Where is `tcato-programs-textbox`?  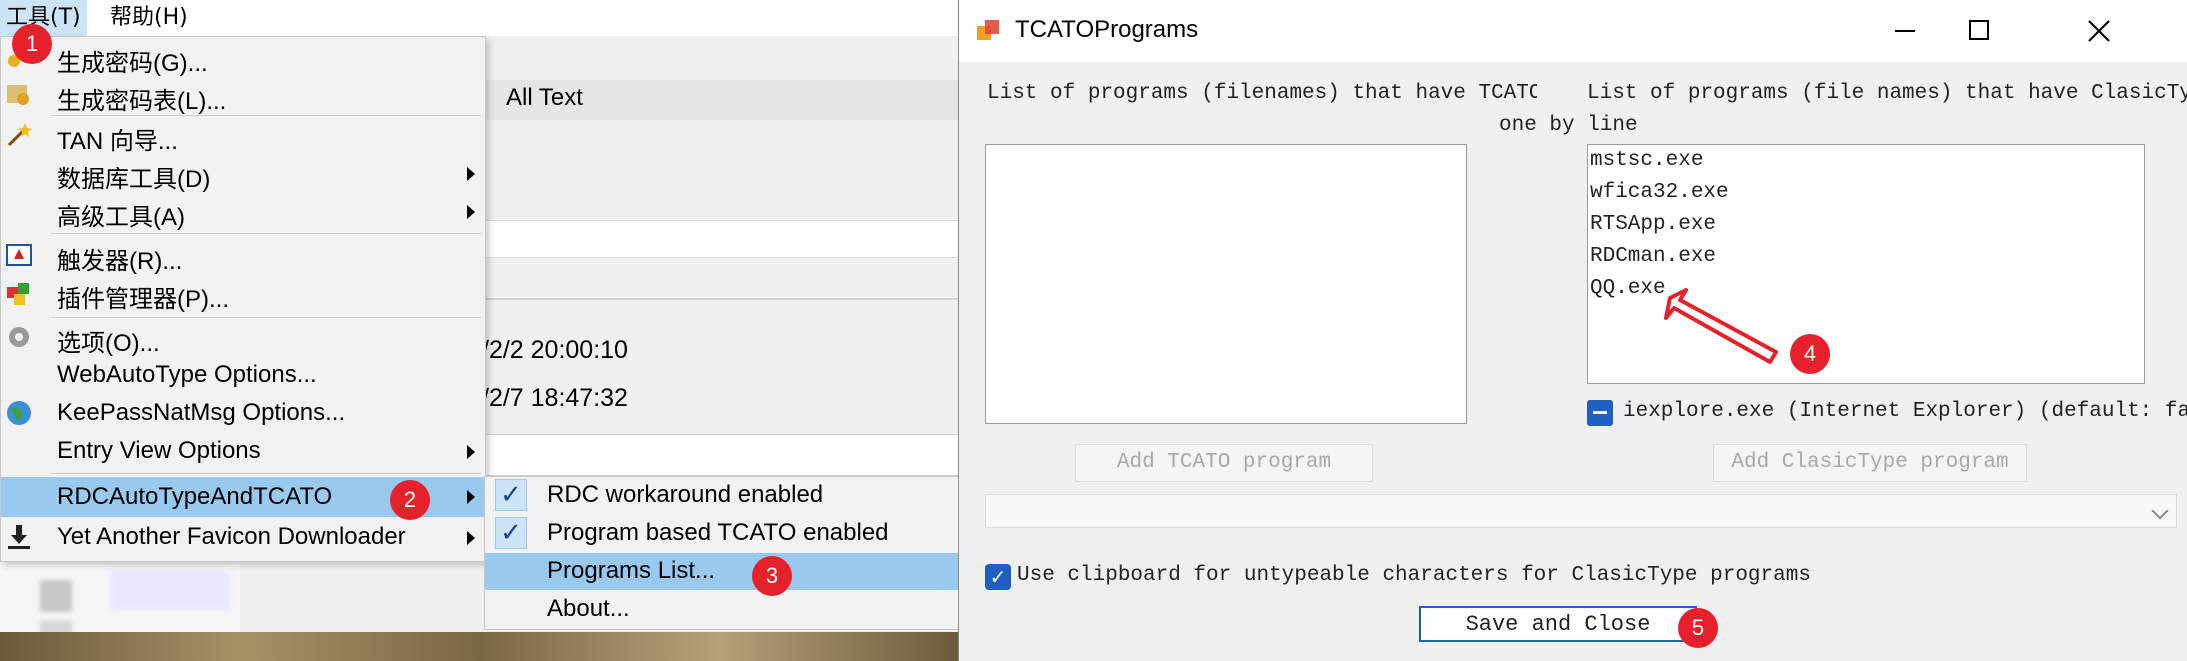
tcato-programs-textbox is located at coordinates (1226, 284).